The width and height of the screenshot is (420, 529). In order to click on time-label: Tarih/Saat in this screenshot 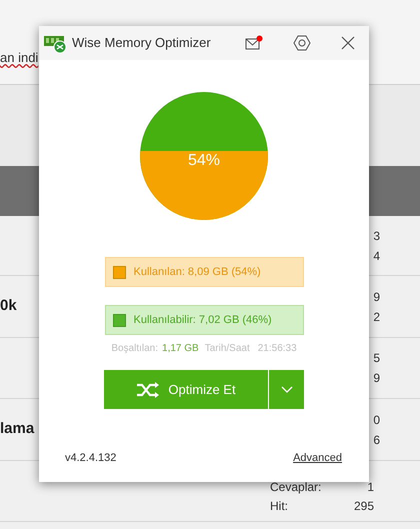, I will do `click(227, 349)`.